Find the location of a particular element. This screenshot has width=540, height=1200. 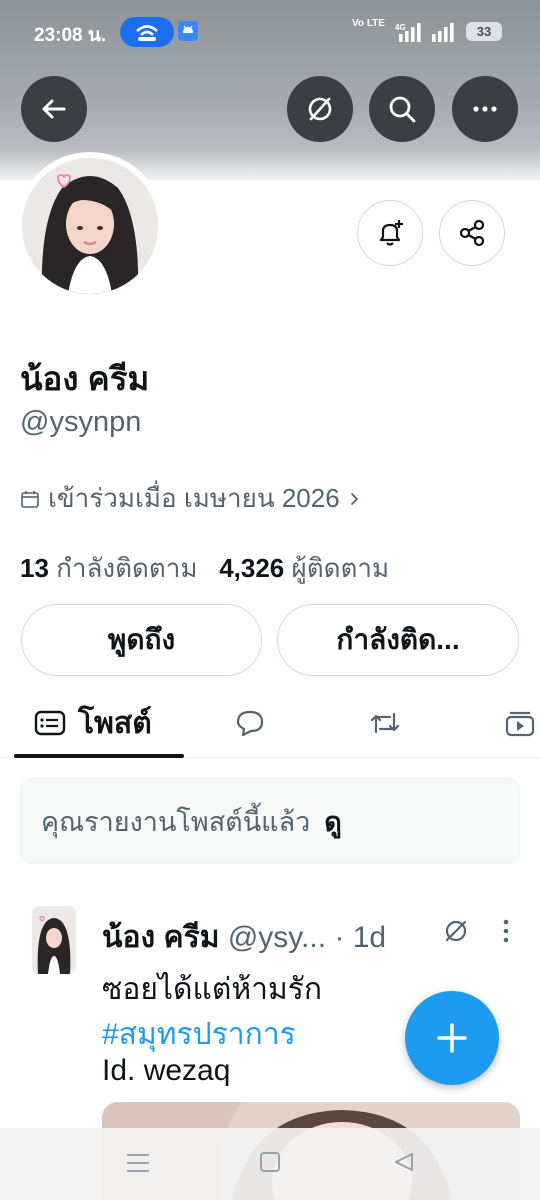

reply-bubble-icon is located at coordinates (250, 723).